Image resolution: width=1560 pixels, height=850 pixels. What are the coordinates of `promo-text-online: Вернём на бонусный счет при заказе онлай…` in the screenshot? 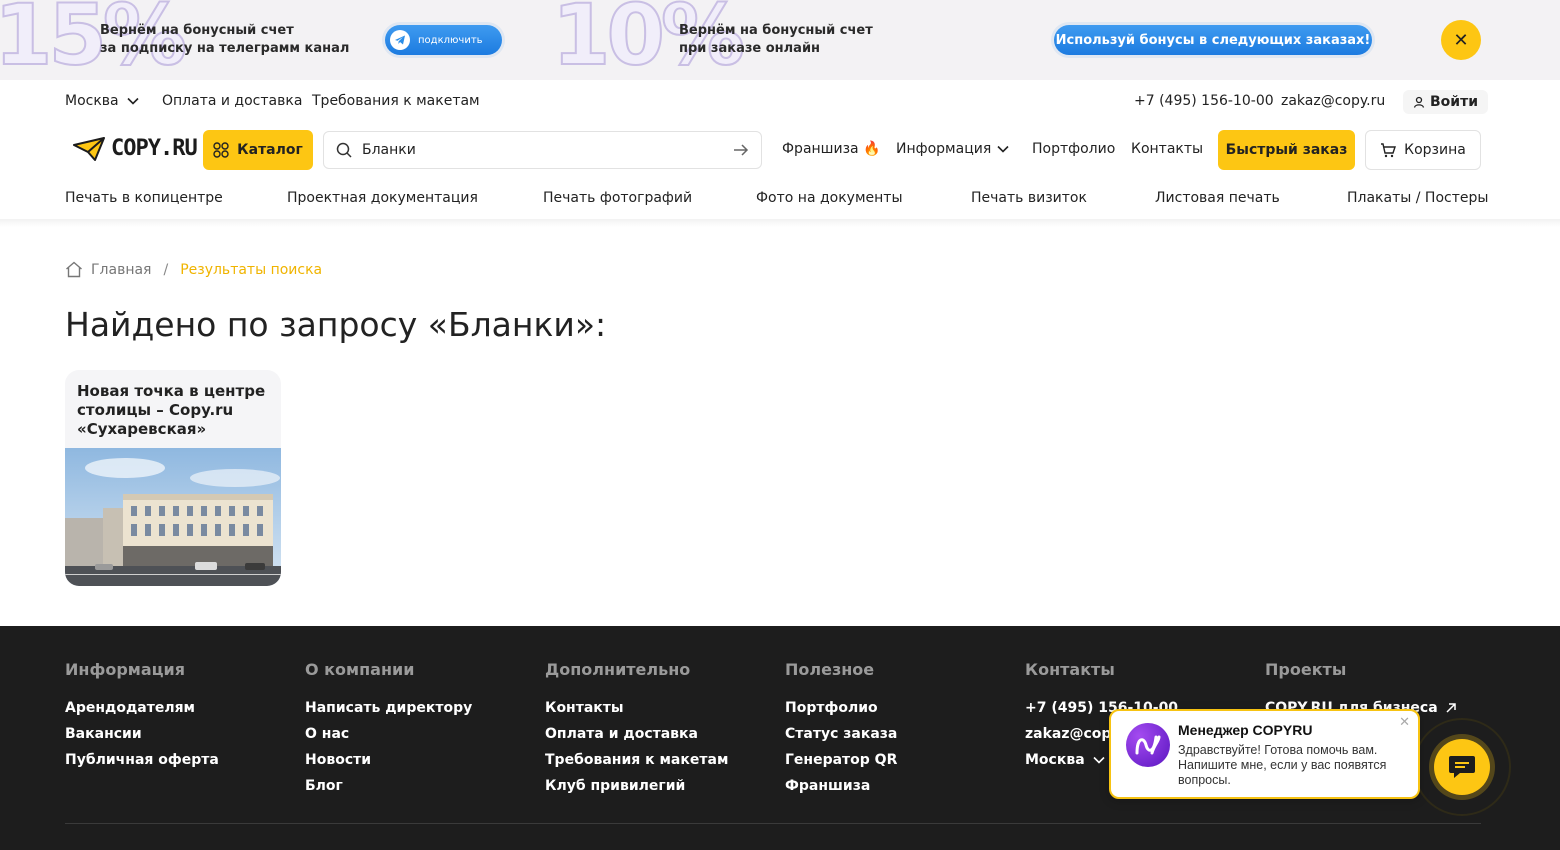 It's located at (776, 40).